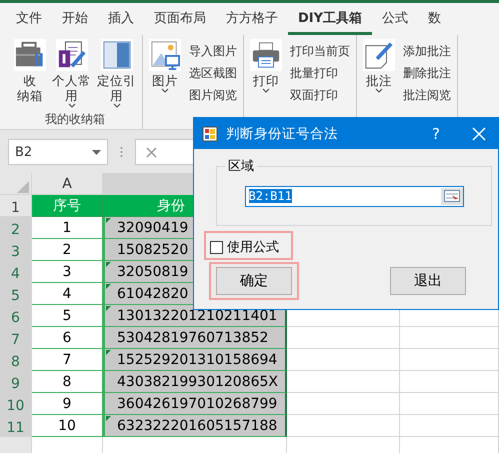  Describe the element at coordinates (253, 247) in the screenshot. I see `checkbox-label: 使用公式` at that location.